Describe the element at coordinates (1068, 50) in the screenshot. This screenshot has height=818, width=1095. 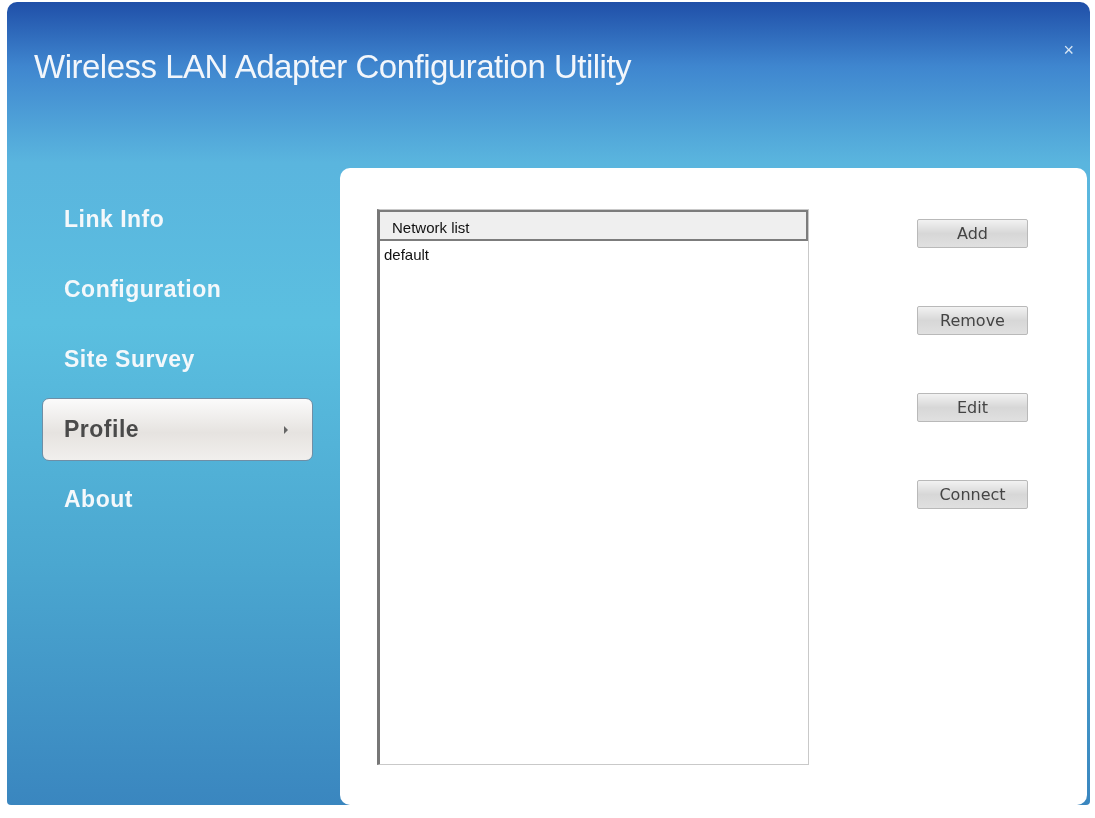
I see `close-button: ×` at that location.